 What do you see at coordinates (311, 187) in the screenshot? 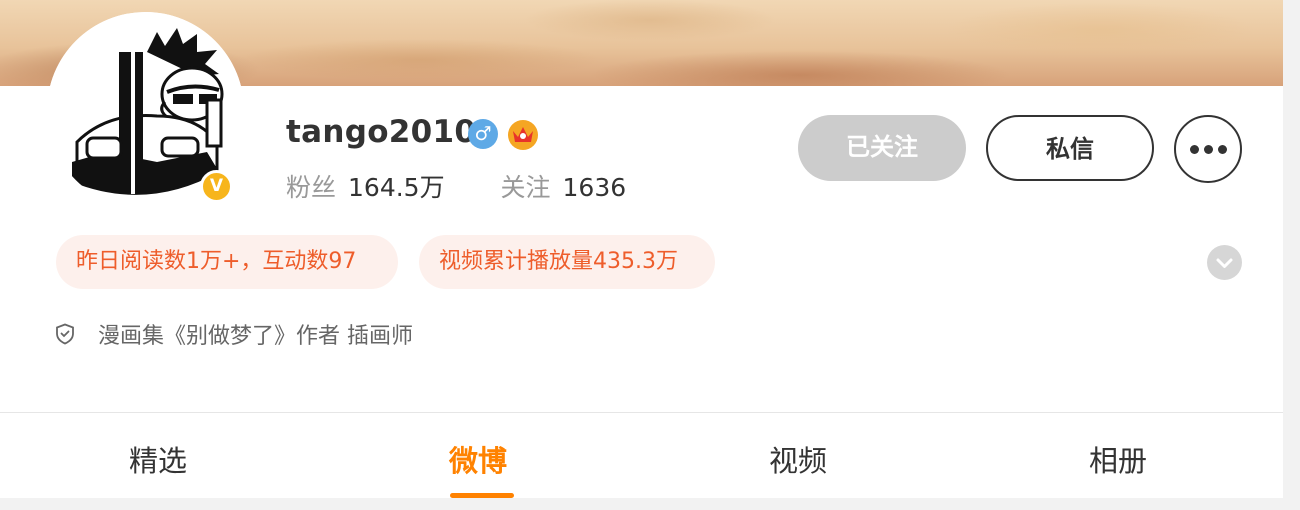
I see `fans-label: 粉丝` at bounding box center [311, 187].